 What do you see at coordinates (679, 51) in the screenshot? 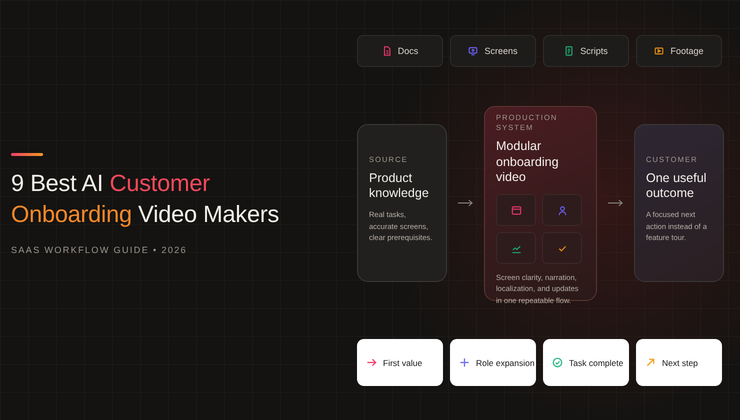
I see `input-chip: Footage` at bounding box center [679, 51].